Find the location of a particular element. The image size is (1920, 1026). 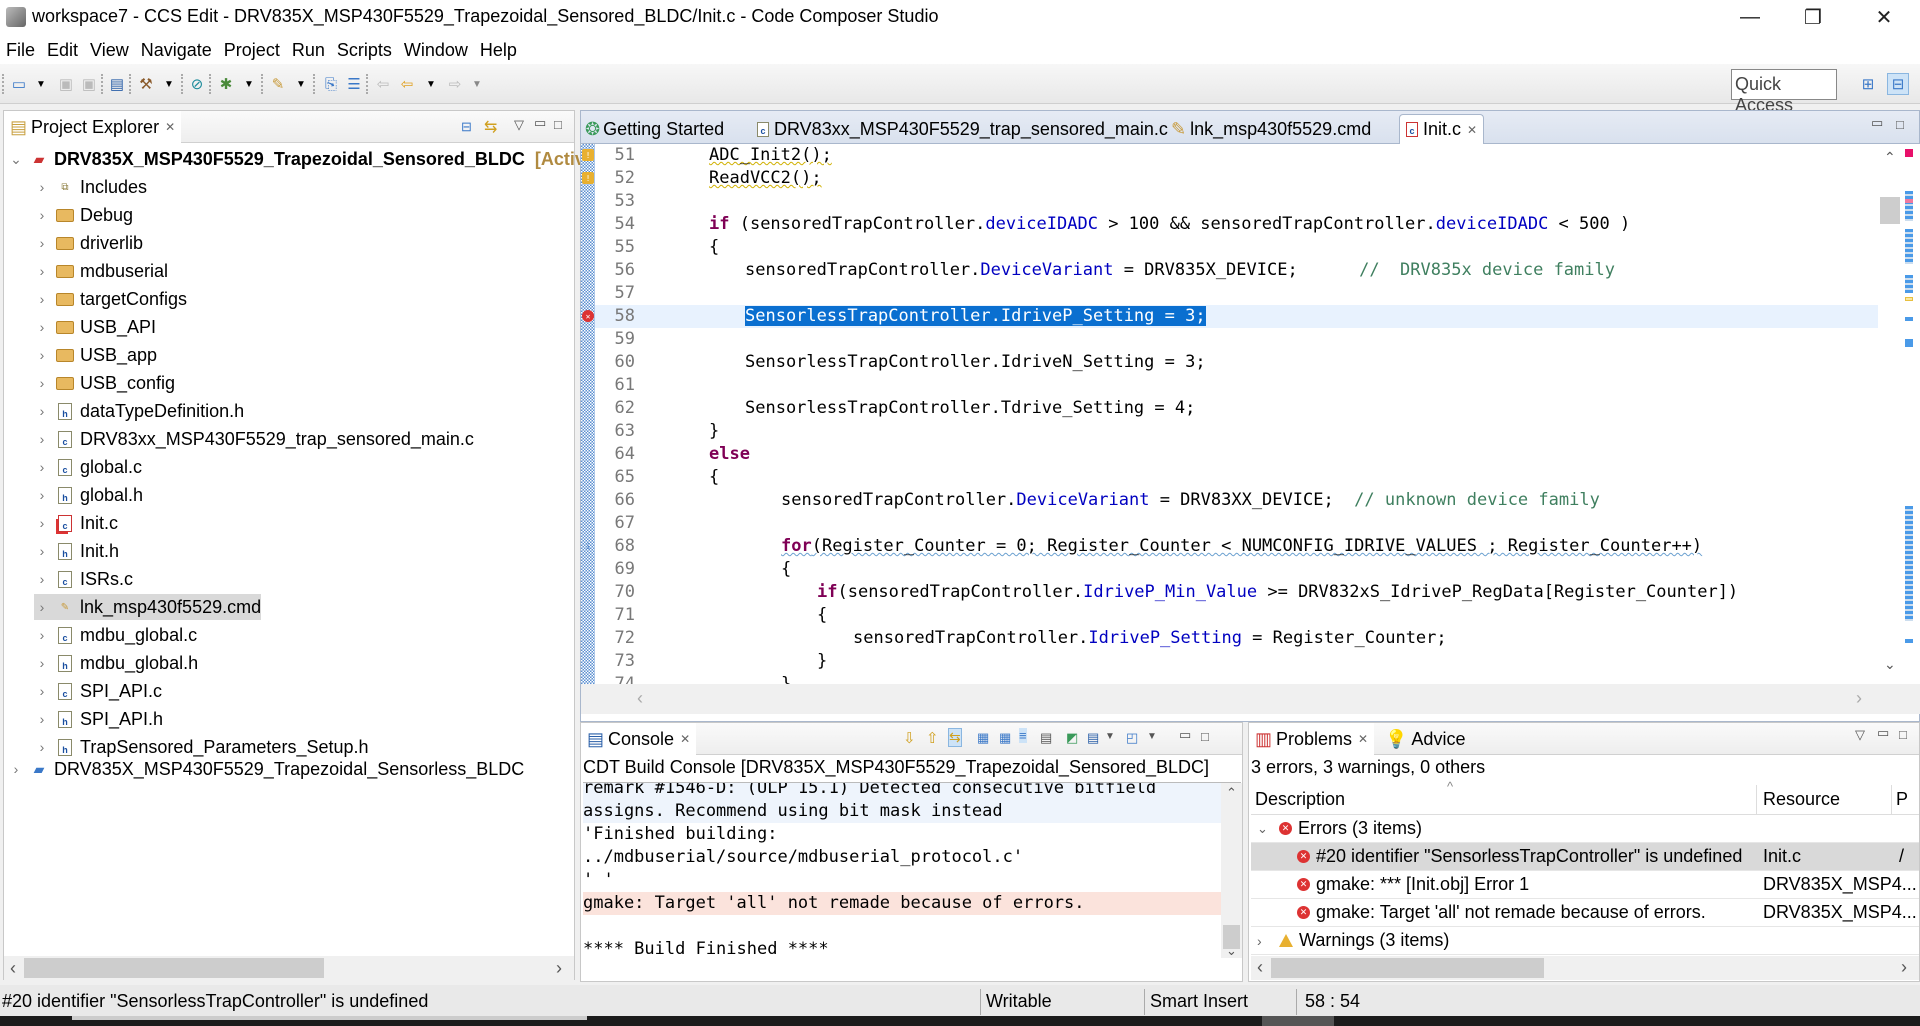

build-hammer-icon: ⚒ is located at coordinates (146, 84).